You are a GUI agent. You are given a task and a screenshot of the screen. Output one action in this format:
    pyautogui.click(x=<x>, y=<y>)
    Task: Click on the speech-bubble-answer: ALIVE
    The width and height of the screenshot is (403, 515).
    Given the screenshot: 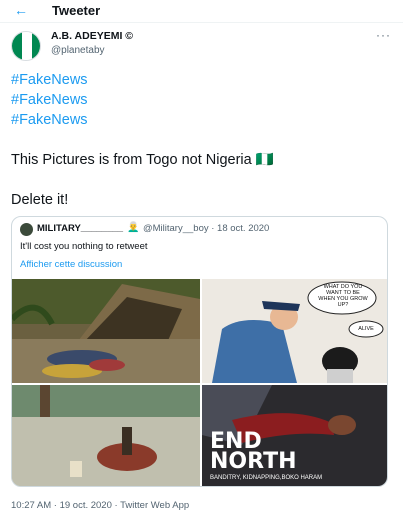 What is the action you would take?
    pyautogui.click(x=366, y=329)
    